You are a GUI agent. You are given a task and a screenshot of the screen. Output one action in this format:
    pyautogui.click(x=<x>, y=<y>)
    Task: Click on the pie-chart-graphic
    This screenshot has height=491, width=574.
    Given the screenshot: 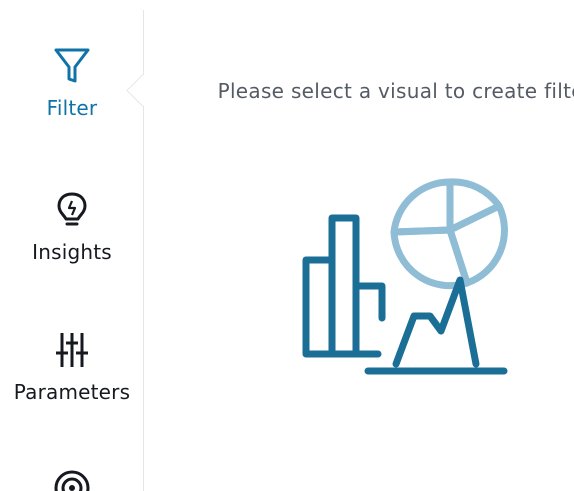 What is the action you would take?
    pyautogui.click(x=449, y=234)
    